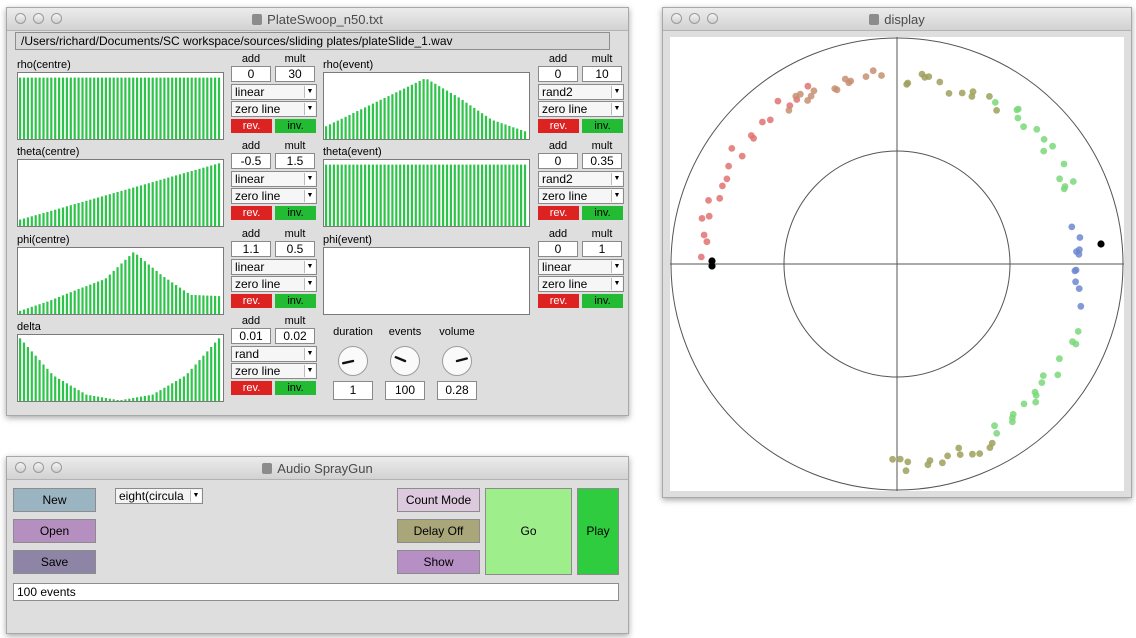 The height and width of the screenshot is (638, 1136). What do you see at coordinates (54, 500) in the screenshot?
I see `new-button: New` at bounding box center [54, 500].